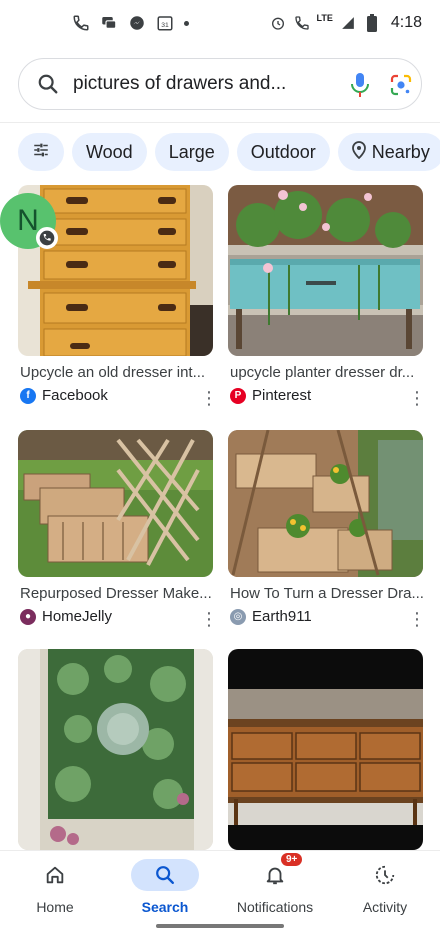 This screenshot has height=938, width=440. Describe the element at coordinates (77, 616) in the screenshot. I see `source-name: HomeJelly` at that location.